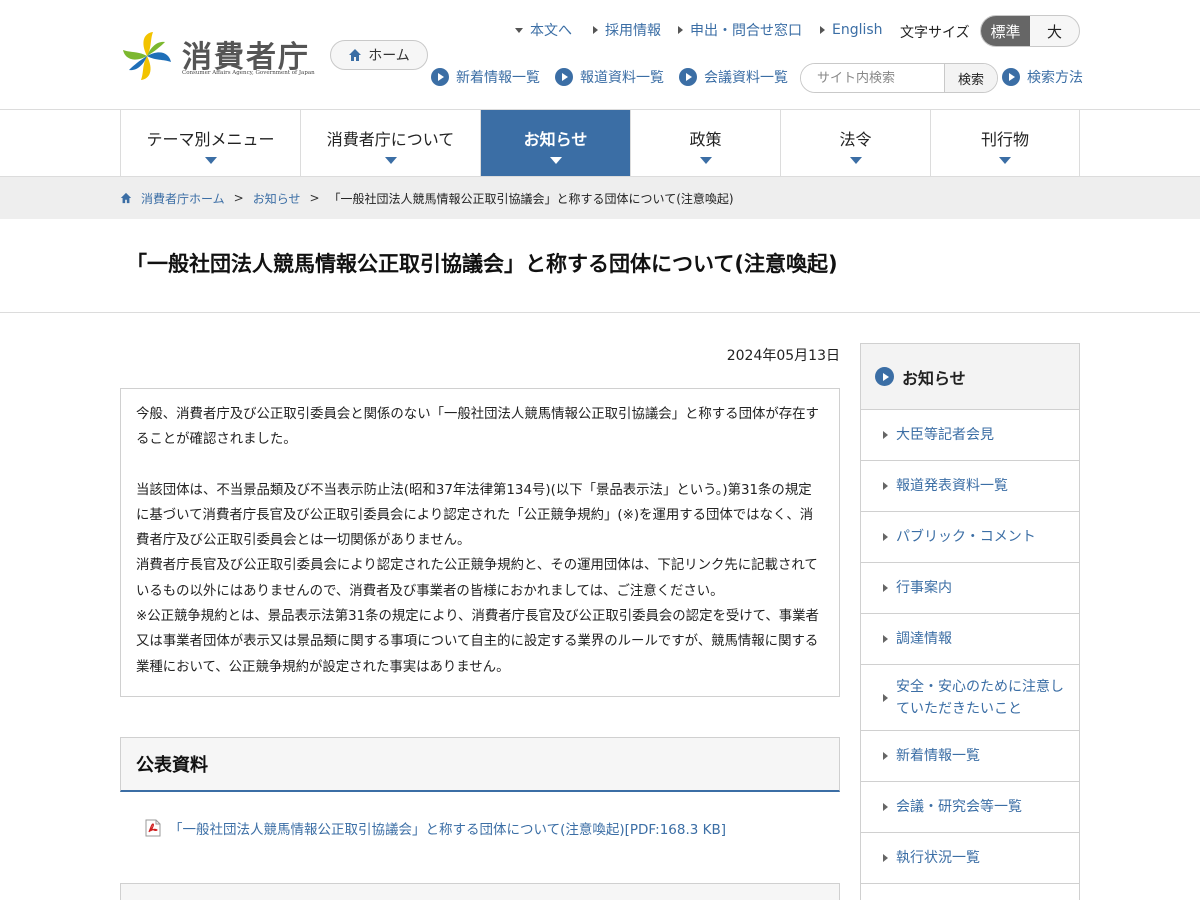 The height and width of the screenshot is (900, 1200). Describe the element at coordinates (609, 77) in the screenshot. I see `press-list-link: 報道資料一覧` at that location.